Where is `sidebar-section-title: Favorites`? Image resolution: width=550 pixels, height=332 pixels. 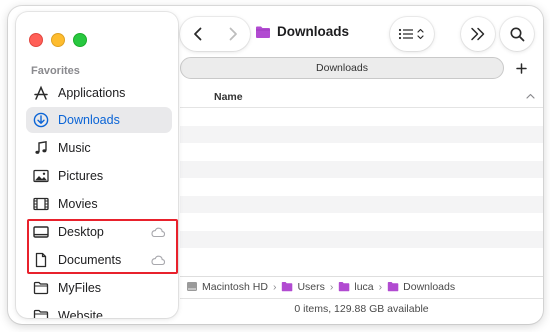
sidebar-section-title: Favorites is located at coordinates (55, 71).